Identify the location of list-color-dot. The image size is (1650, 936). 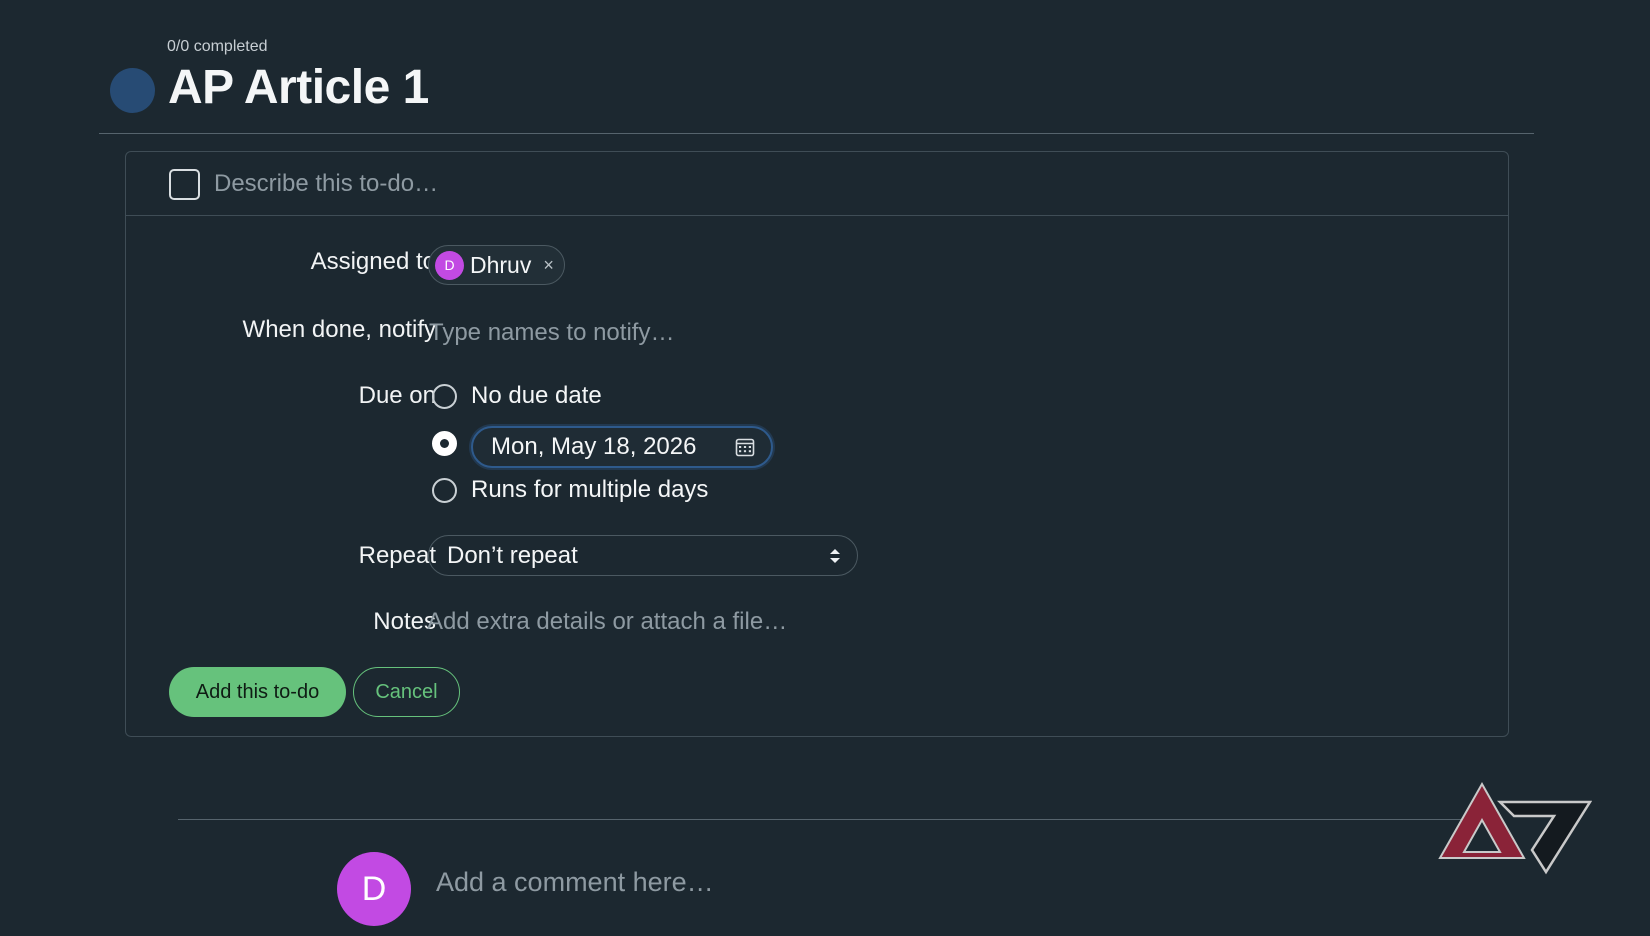
(132, 90).